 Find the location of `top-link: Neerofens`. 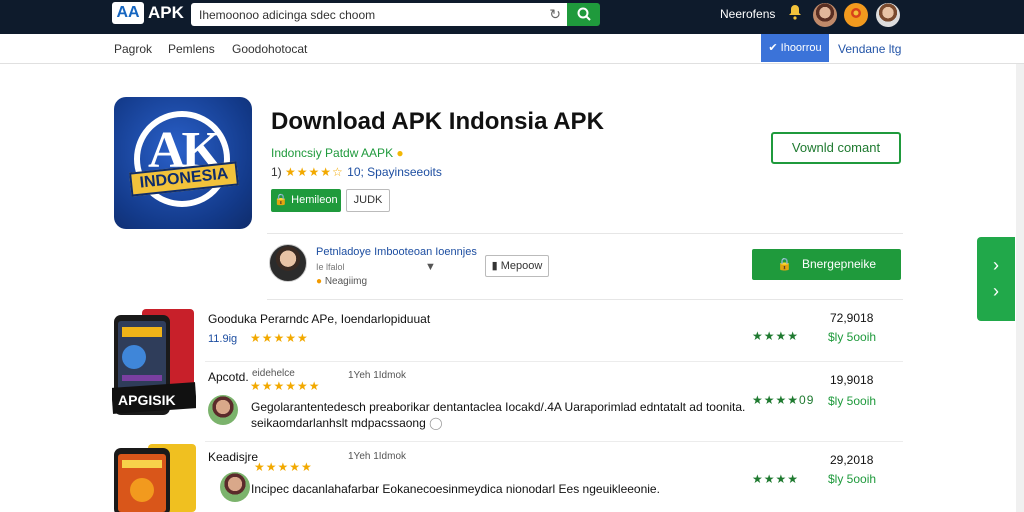

top-link: Neerofens is located at coordinates (747, 14).